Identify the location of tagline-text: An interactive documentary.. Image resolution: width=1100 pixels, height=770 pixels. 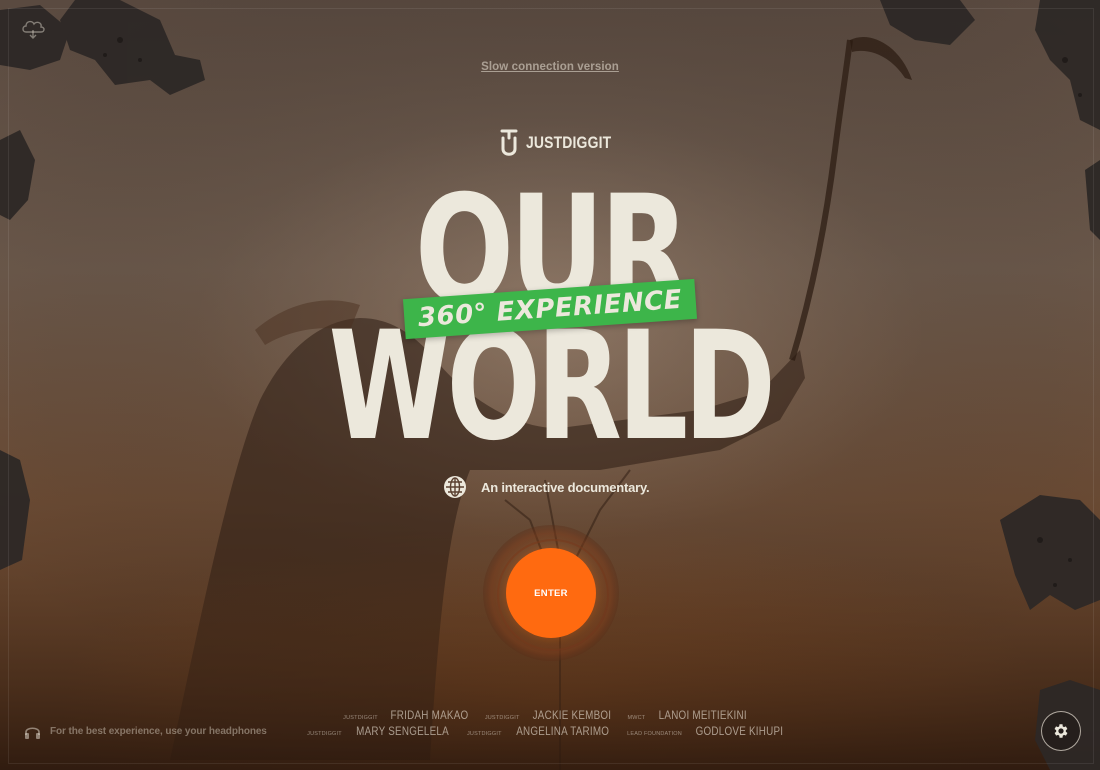
(565, 487).